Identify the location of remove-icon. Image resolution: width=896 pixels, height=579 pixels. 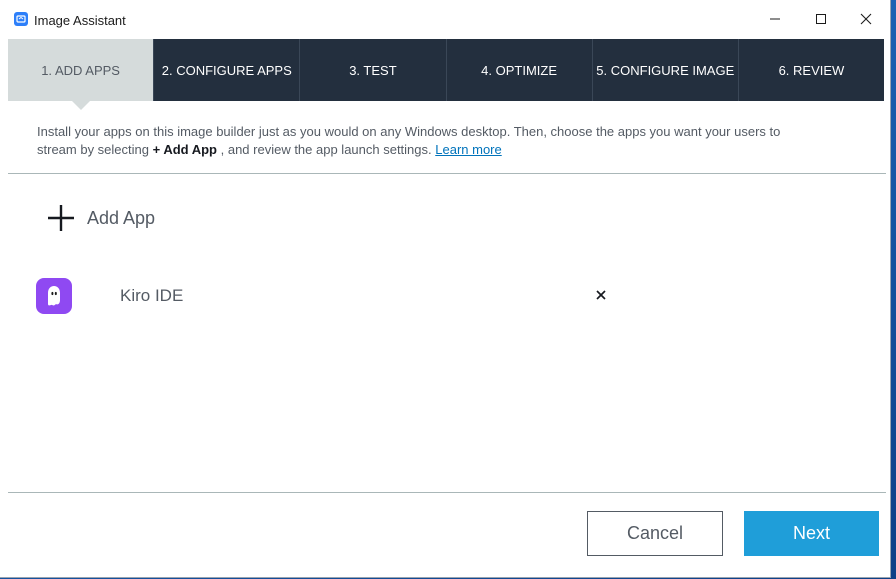
(601, 295).